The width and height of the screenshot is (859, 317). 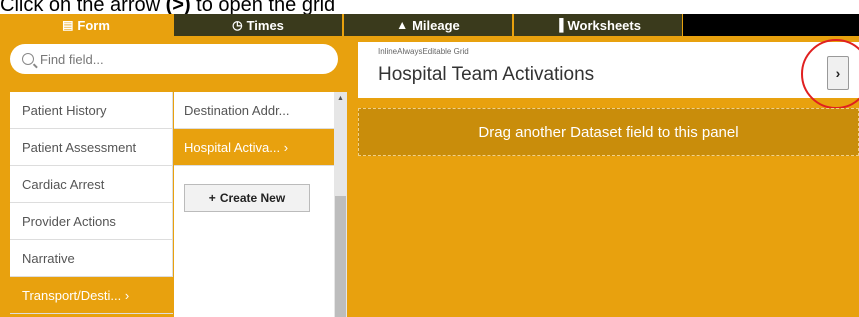 I want to click on scroll-up-icon: ▲, so click(x=340, y=98).